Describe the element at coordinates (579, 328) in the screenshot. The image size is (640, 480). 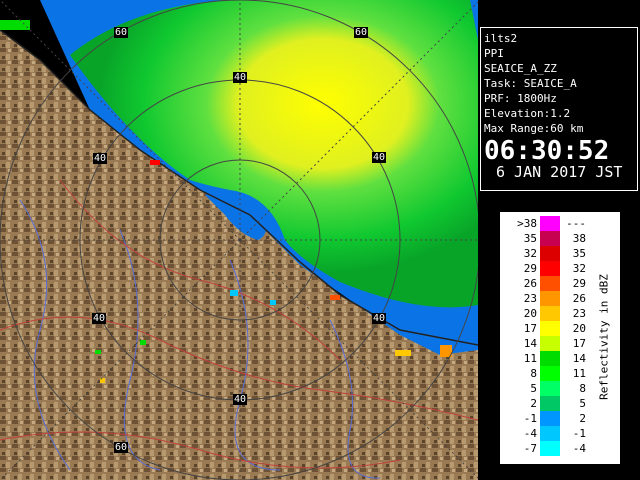
I see `legend-upper-bound: 20` at that location.